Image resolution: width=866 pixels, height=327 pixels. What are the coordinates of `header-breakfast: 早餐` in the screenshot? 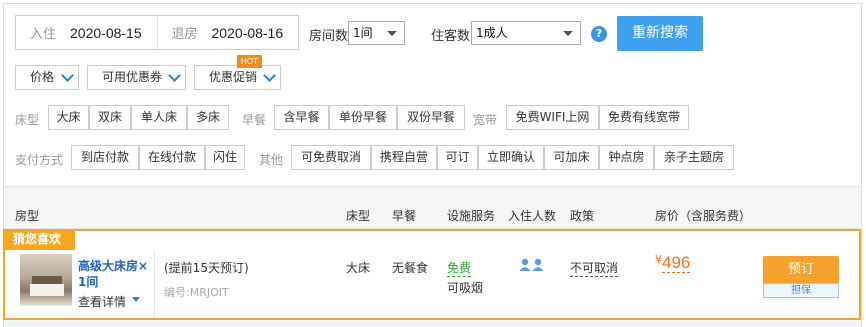 It's located at (404, 216).